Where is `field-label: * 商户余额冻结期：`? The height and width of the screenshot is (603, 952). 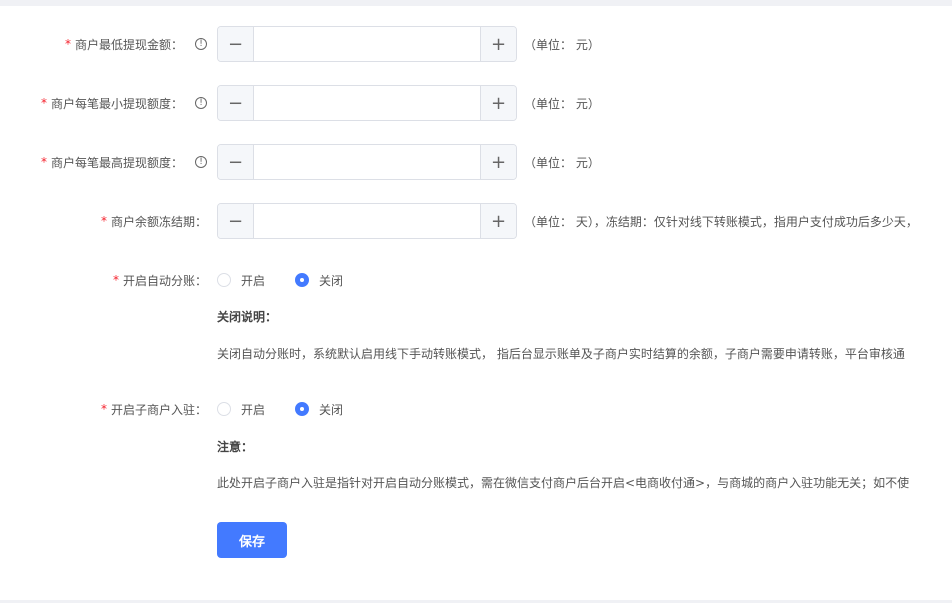 field-label: * 商户余额冻结期： is located at coordinates (153, 221).